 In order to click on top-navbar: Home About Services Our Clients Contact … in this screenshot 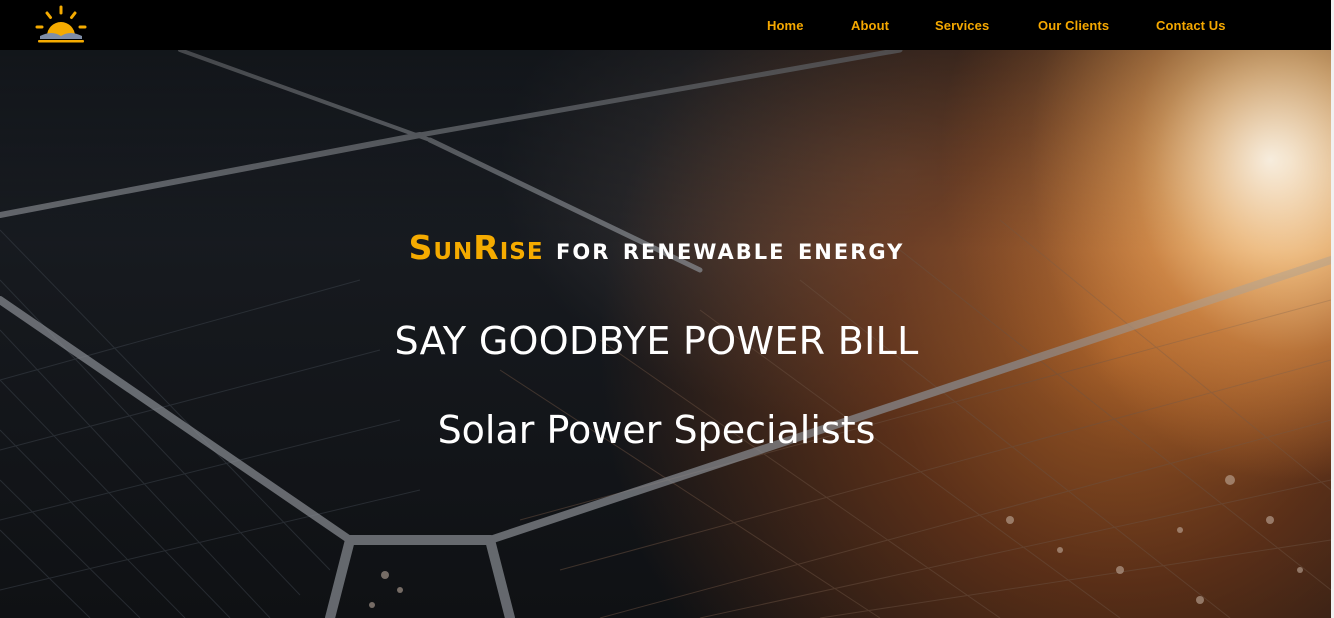, I will do `click(665, 25)`.